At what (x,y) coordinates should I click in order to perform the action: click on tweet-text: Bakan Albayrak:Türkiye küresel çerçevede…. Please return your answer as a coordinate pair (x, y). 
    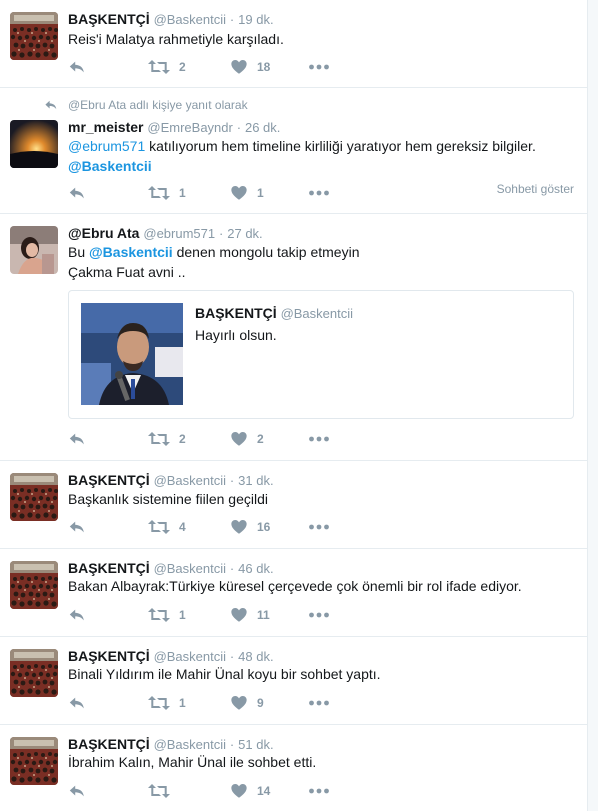
    Looking at the image, I should click on (295, 586).